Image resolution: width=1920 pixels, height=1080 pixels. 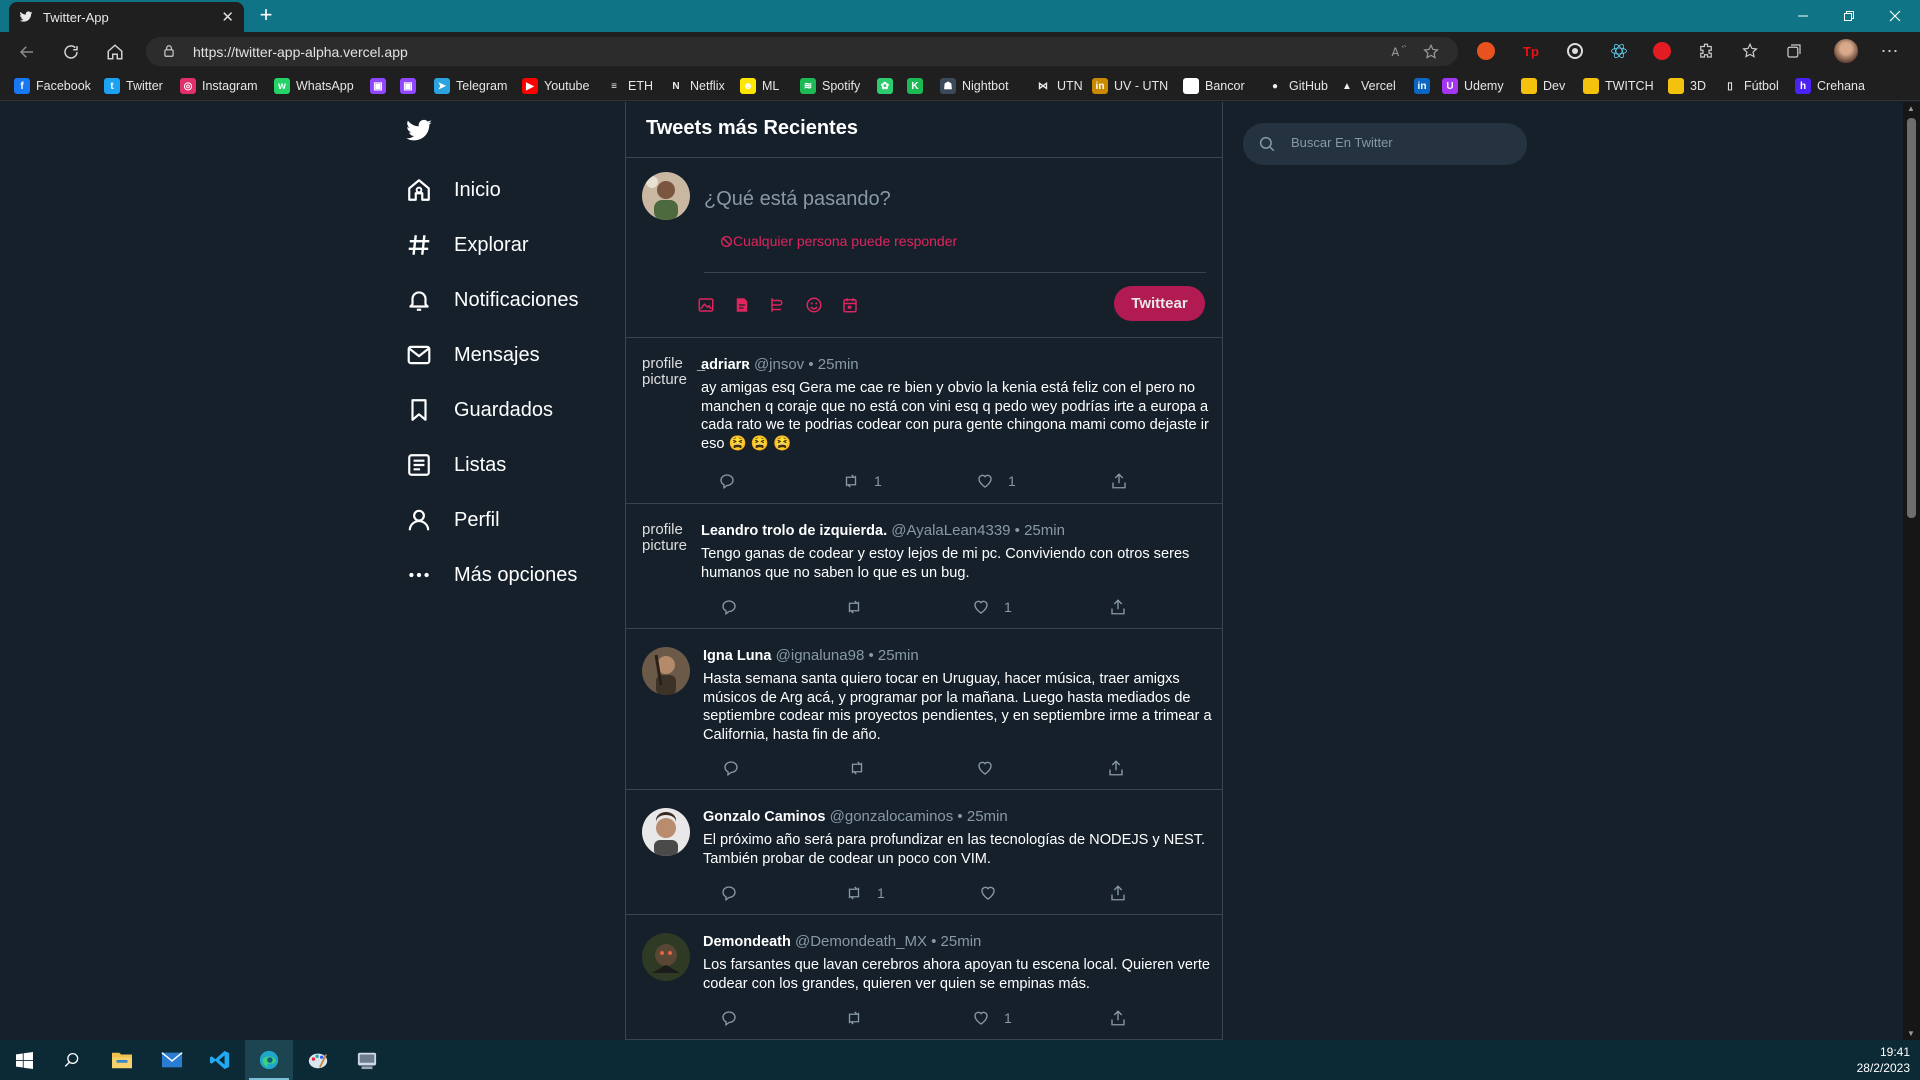 I want to click on minimize-icon, so click(x=1803, y=16).